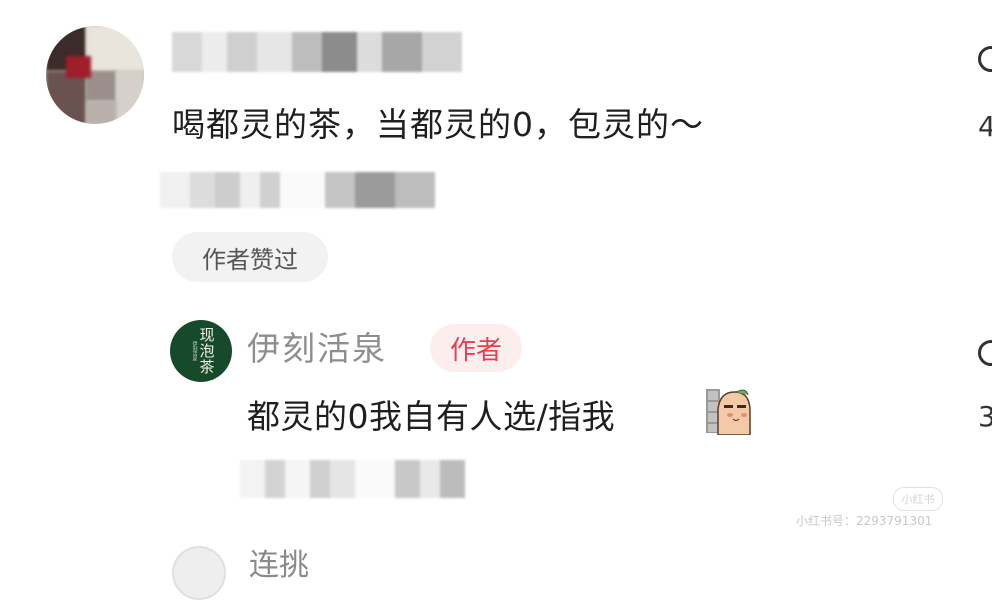  What do you see at coordinates (985, 126) in the screenshot?
I see `like-count: 4` at bounding box center [985, 126].